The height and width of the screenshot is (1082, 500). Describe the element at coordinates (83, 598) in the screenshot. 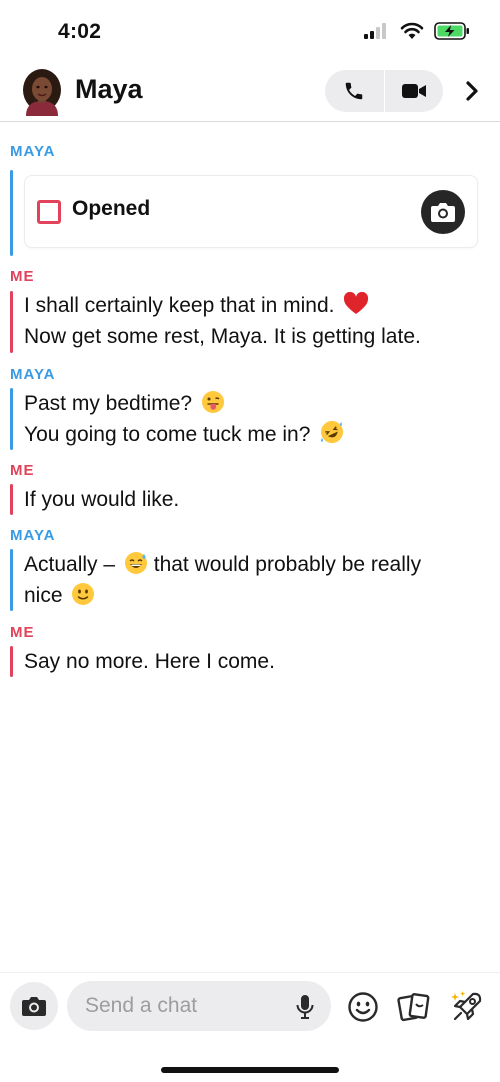

I see `slight-smile-emoji` at that location.